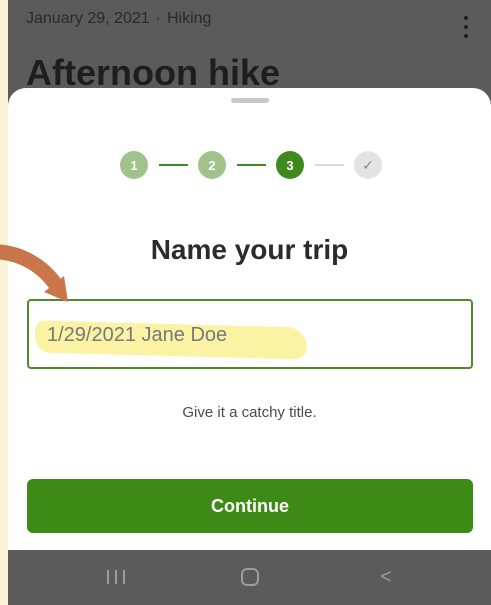 Image resolution: width=491 pixels, height=605 pixels. I want to click on drag-handle, so click(249, 100).